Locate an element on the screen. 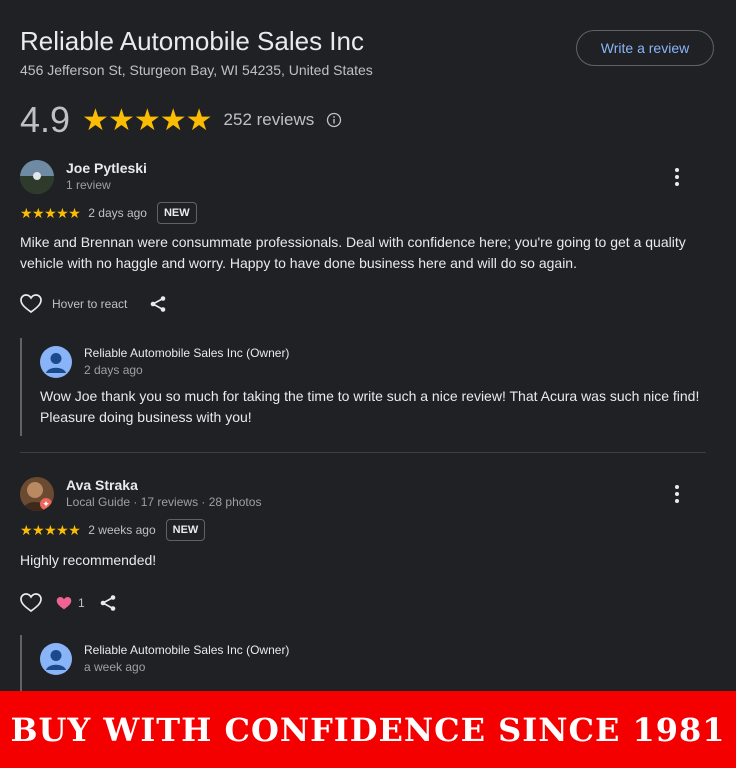  avatar is located at coordinates (37, 177).